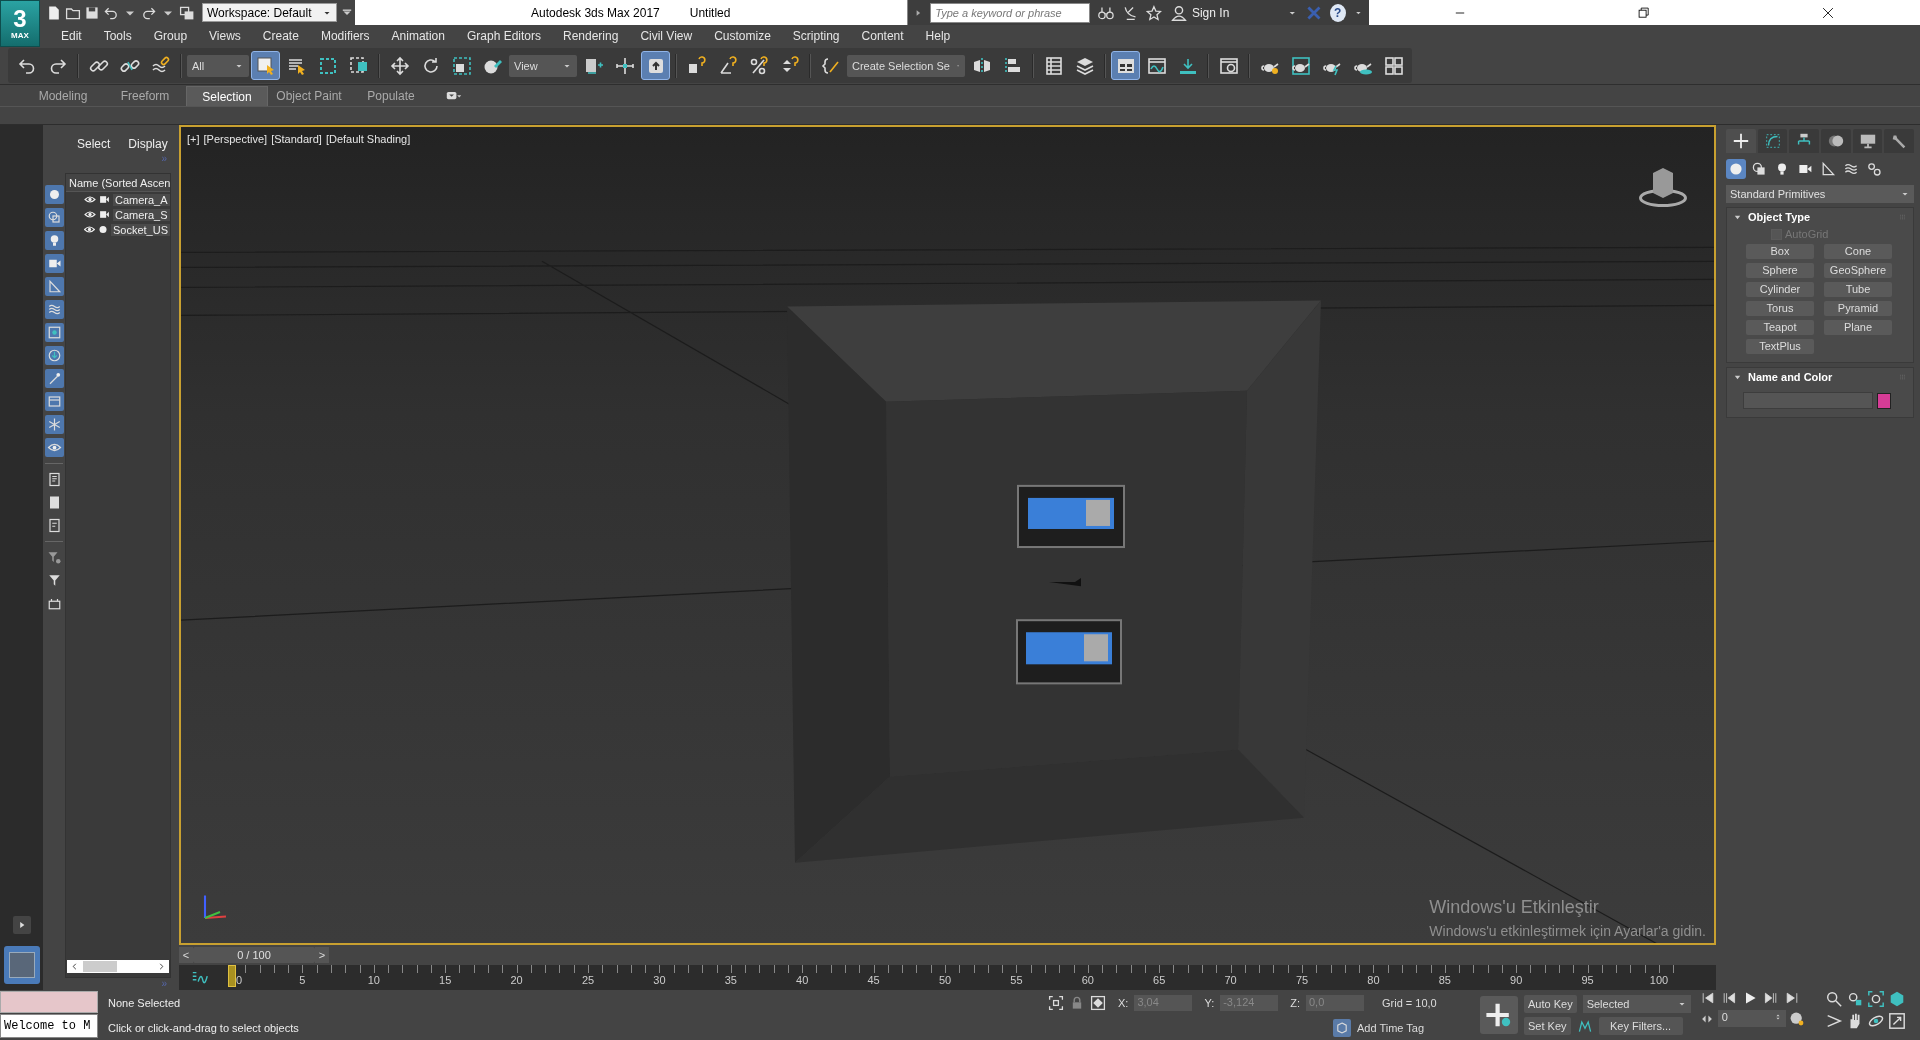 The image size is (1920, 1040). Describe the element at coordinates (882, 36) in the screenshot. I see `menu-item: Content` at that location.